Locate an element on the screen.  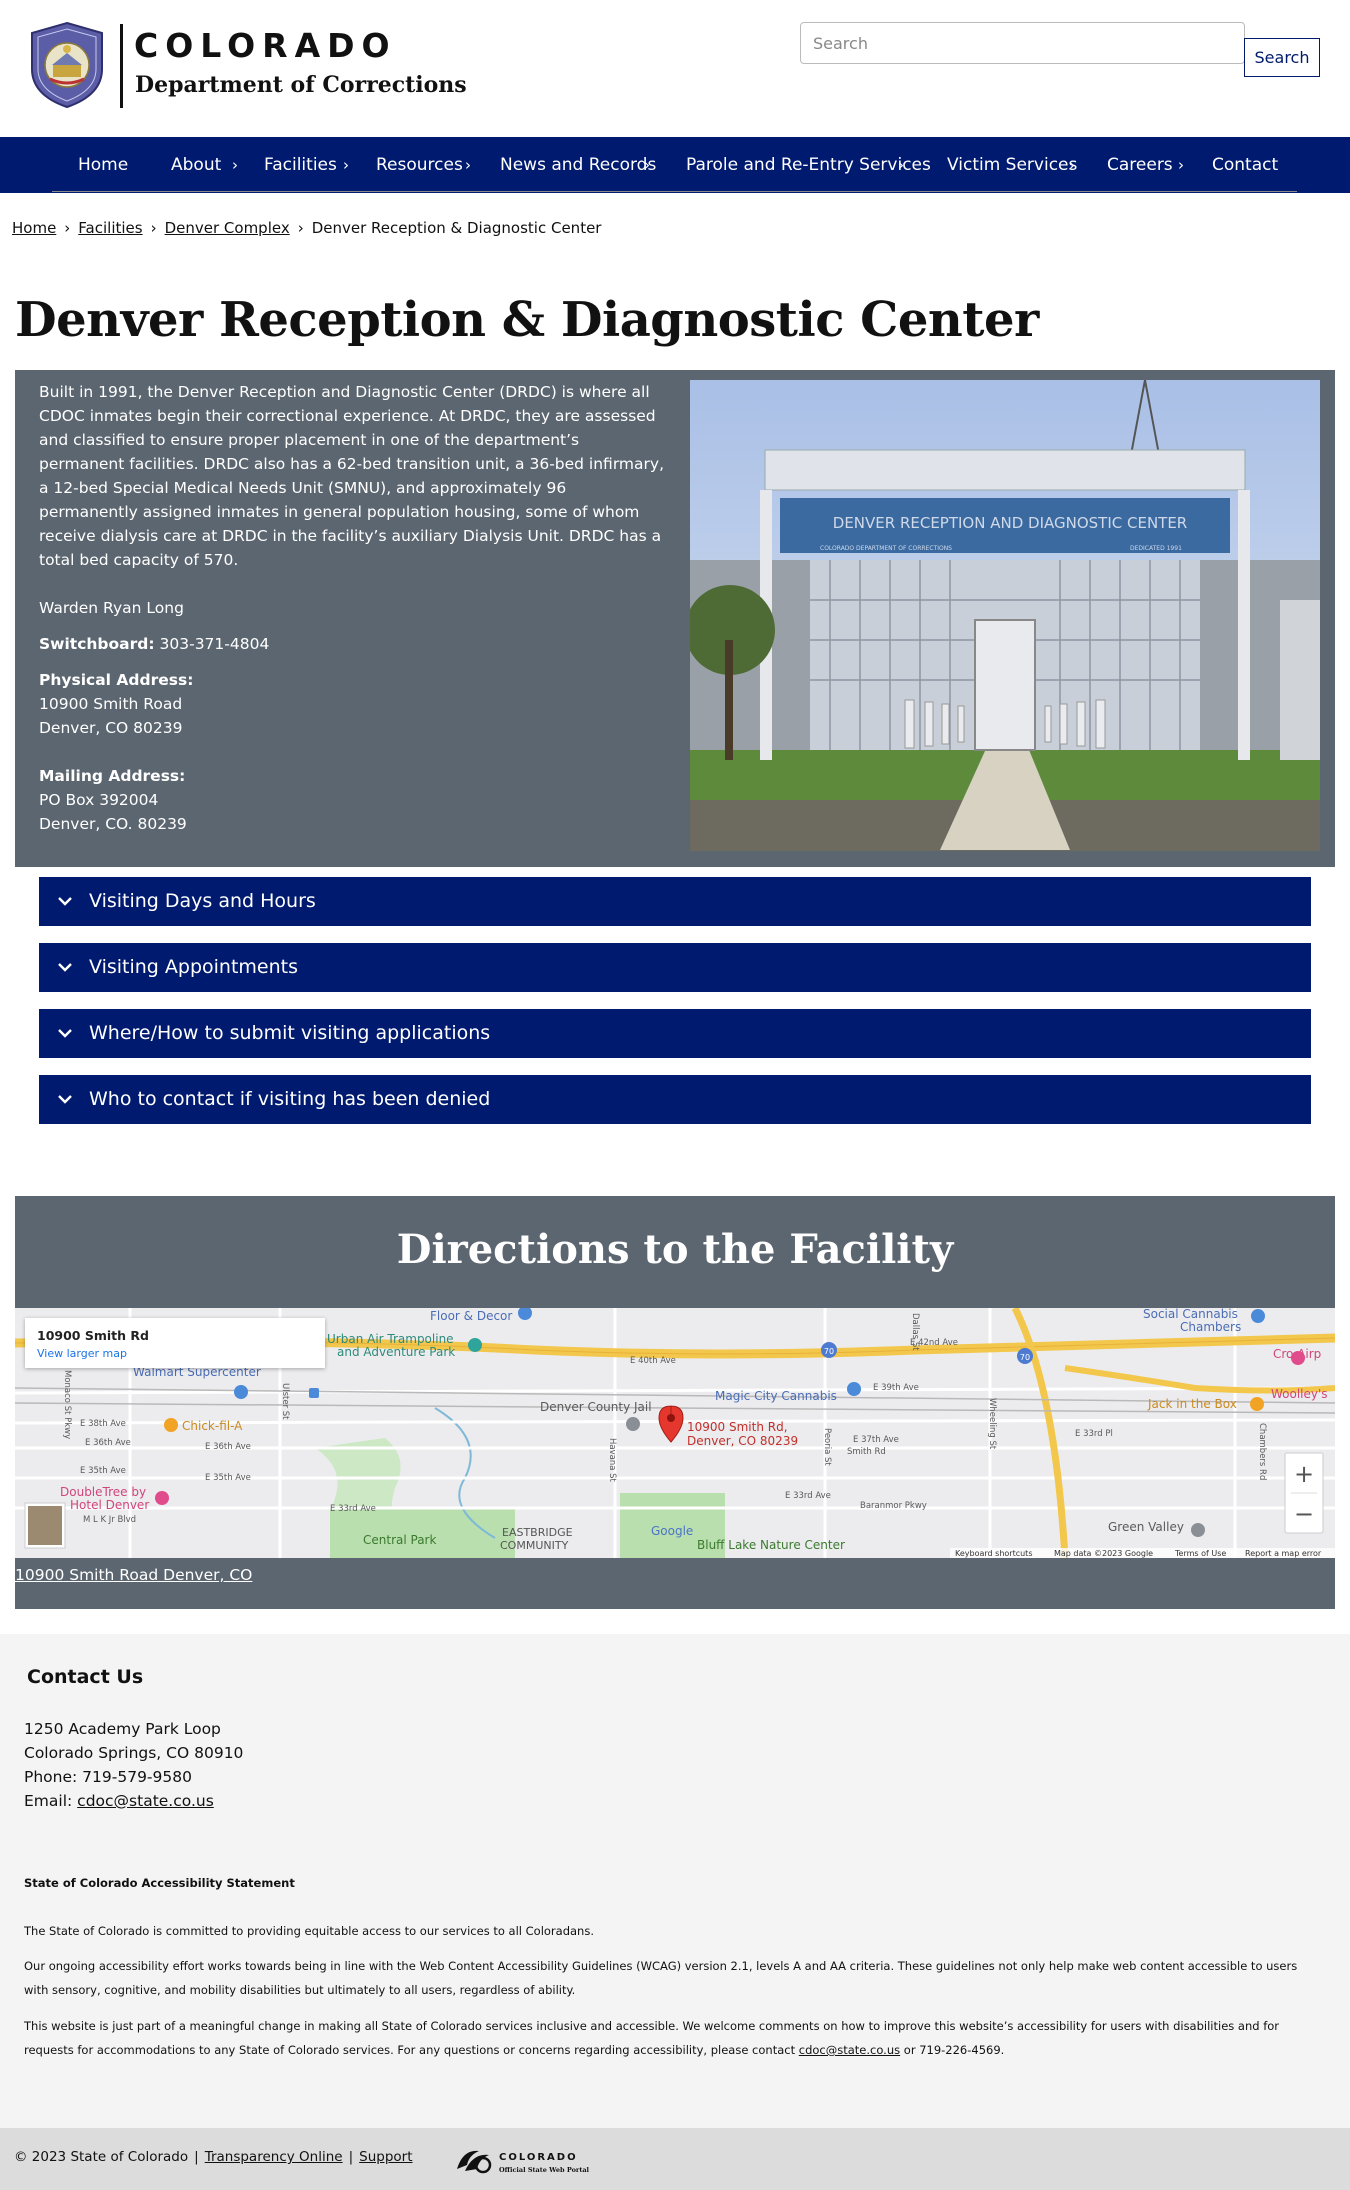
map-pin-label-line2: Denver, CO 80239 is located at coordinates (742, 1441).